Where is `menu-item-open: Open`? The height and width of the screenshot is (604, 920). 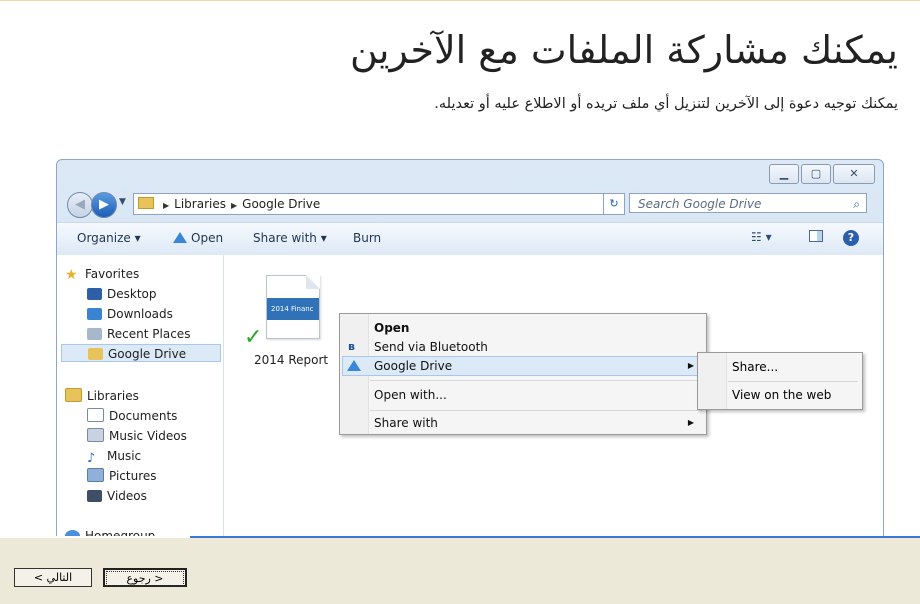
menu-item-open: Open is located at coordinates (391, 328).